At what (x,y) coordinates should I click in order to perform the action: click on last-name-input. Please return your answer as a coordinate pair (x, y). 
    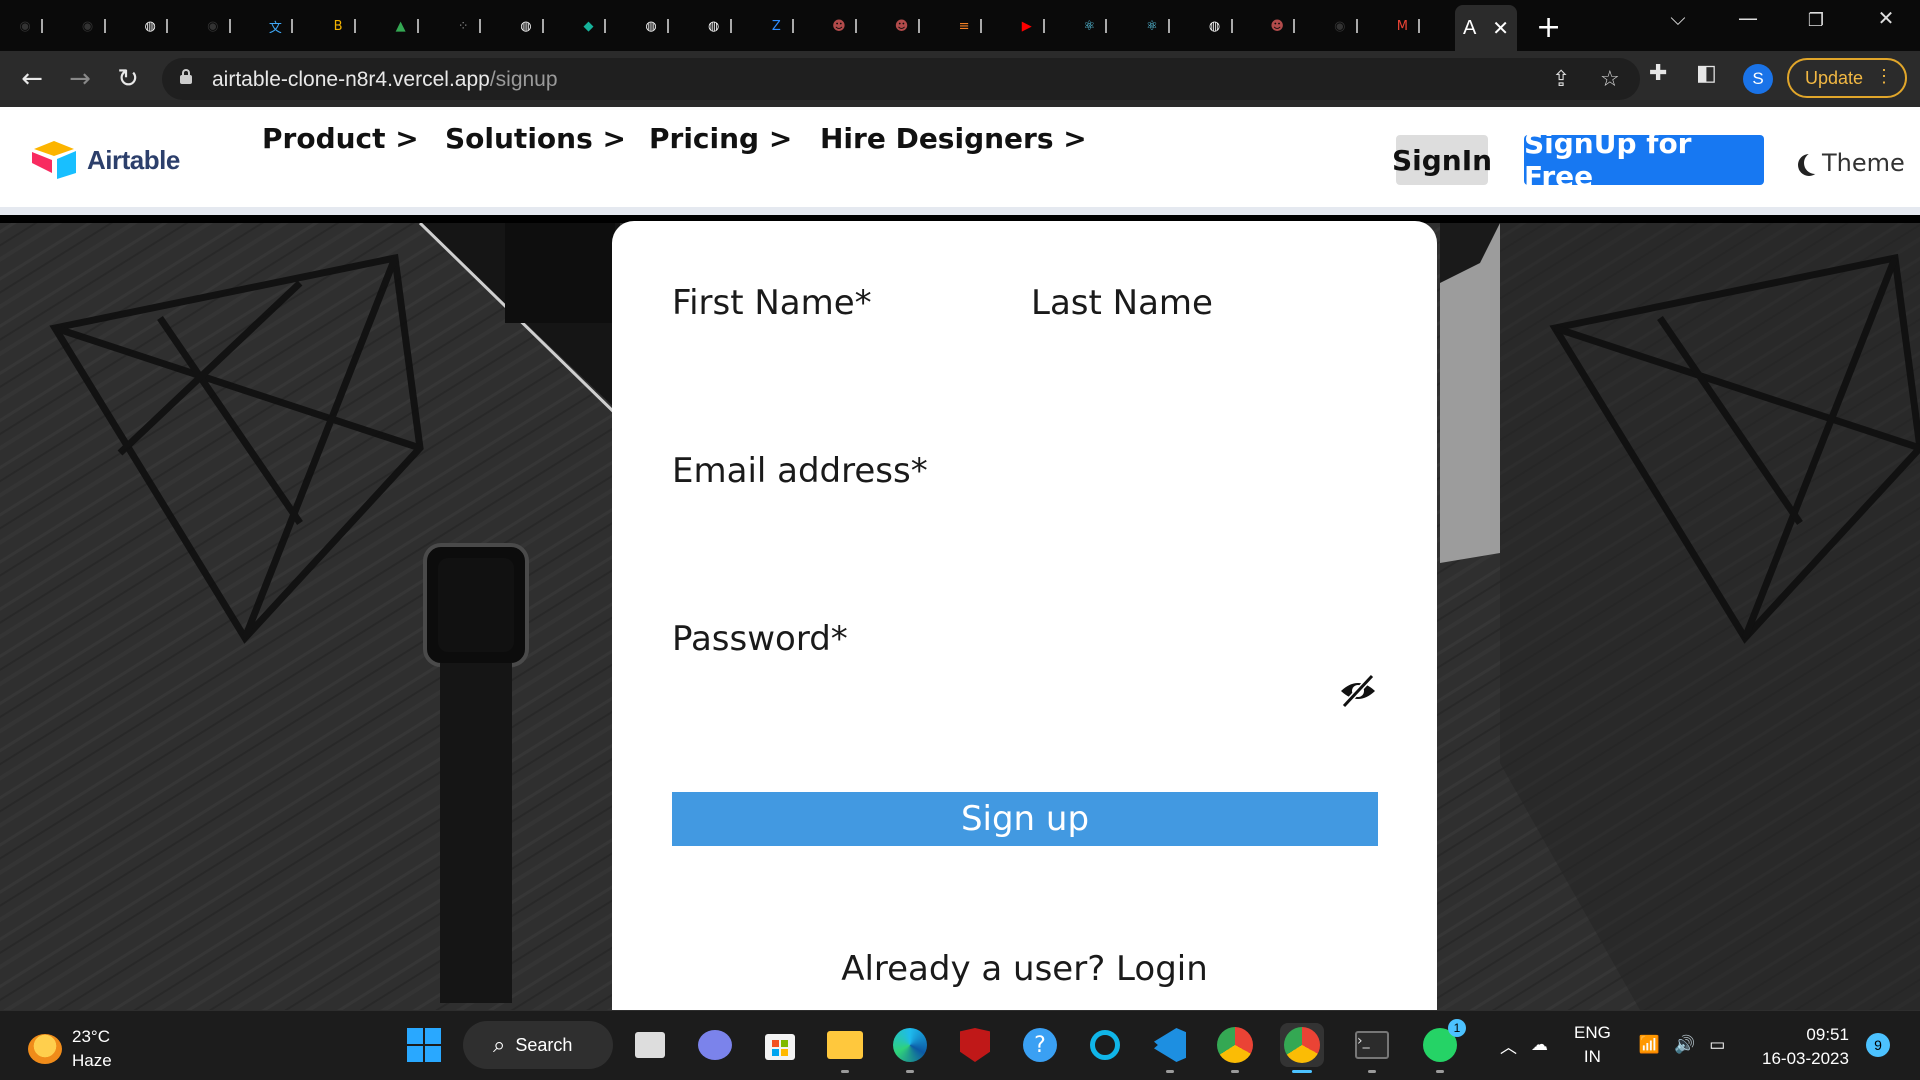
    Looking at the image, I should click on (1201, 364).